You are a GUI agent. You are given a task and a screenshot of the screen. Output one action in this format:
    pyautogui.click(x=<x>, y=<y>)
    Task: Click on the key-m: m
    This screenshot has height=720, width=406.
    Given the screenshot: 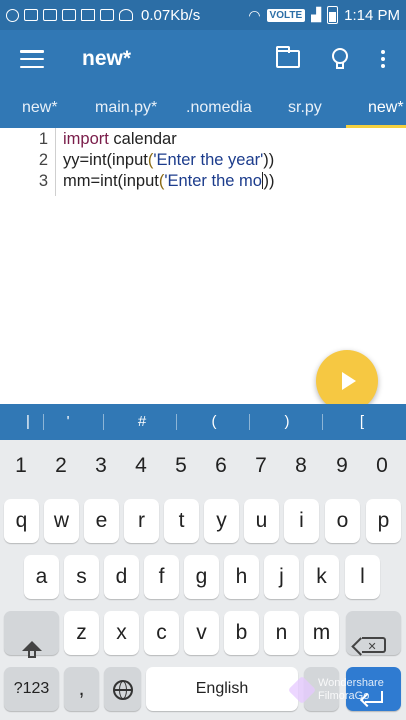 What is the action you would take?
    pyautogui.click(x=321, y=633)
    